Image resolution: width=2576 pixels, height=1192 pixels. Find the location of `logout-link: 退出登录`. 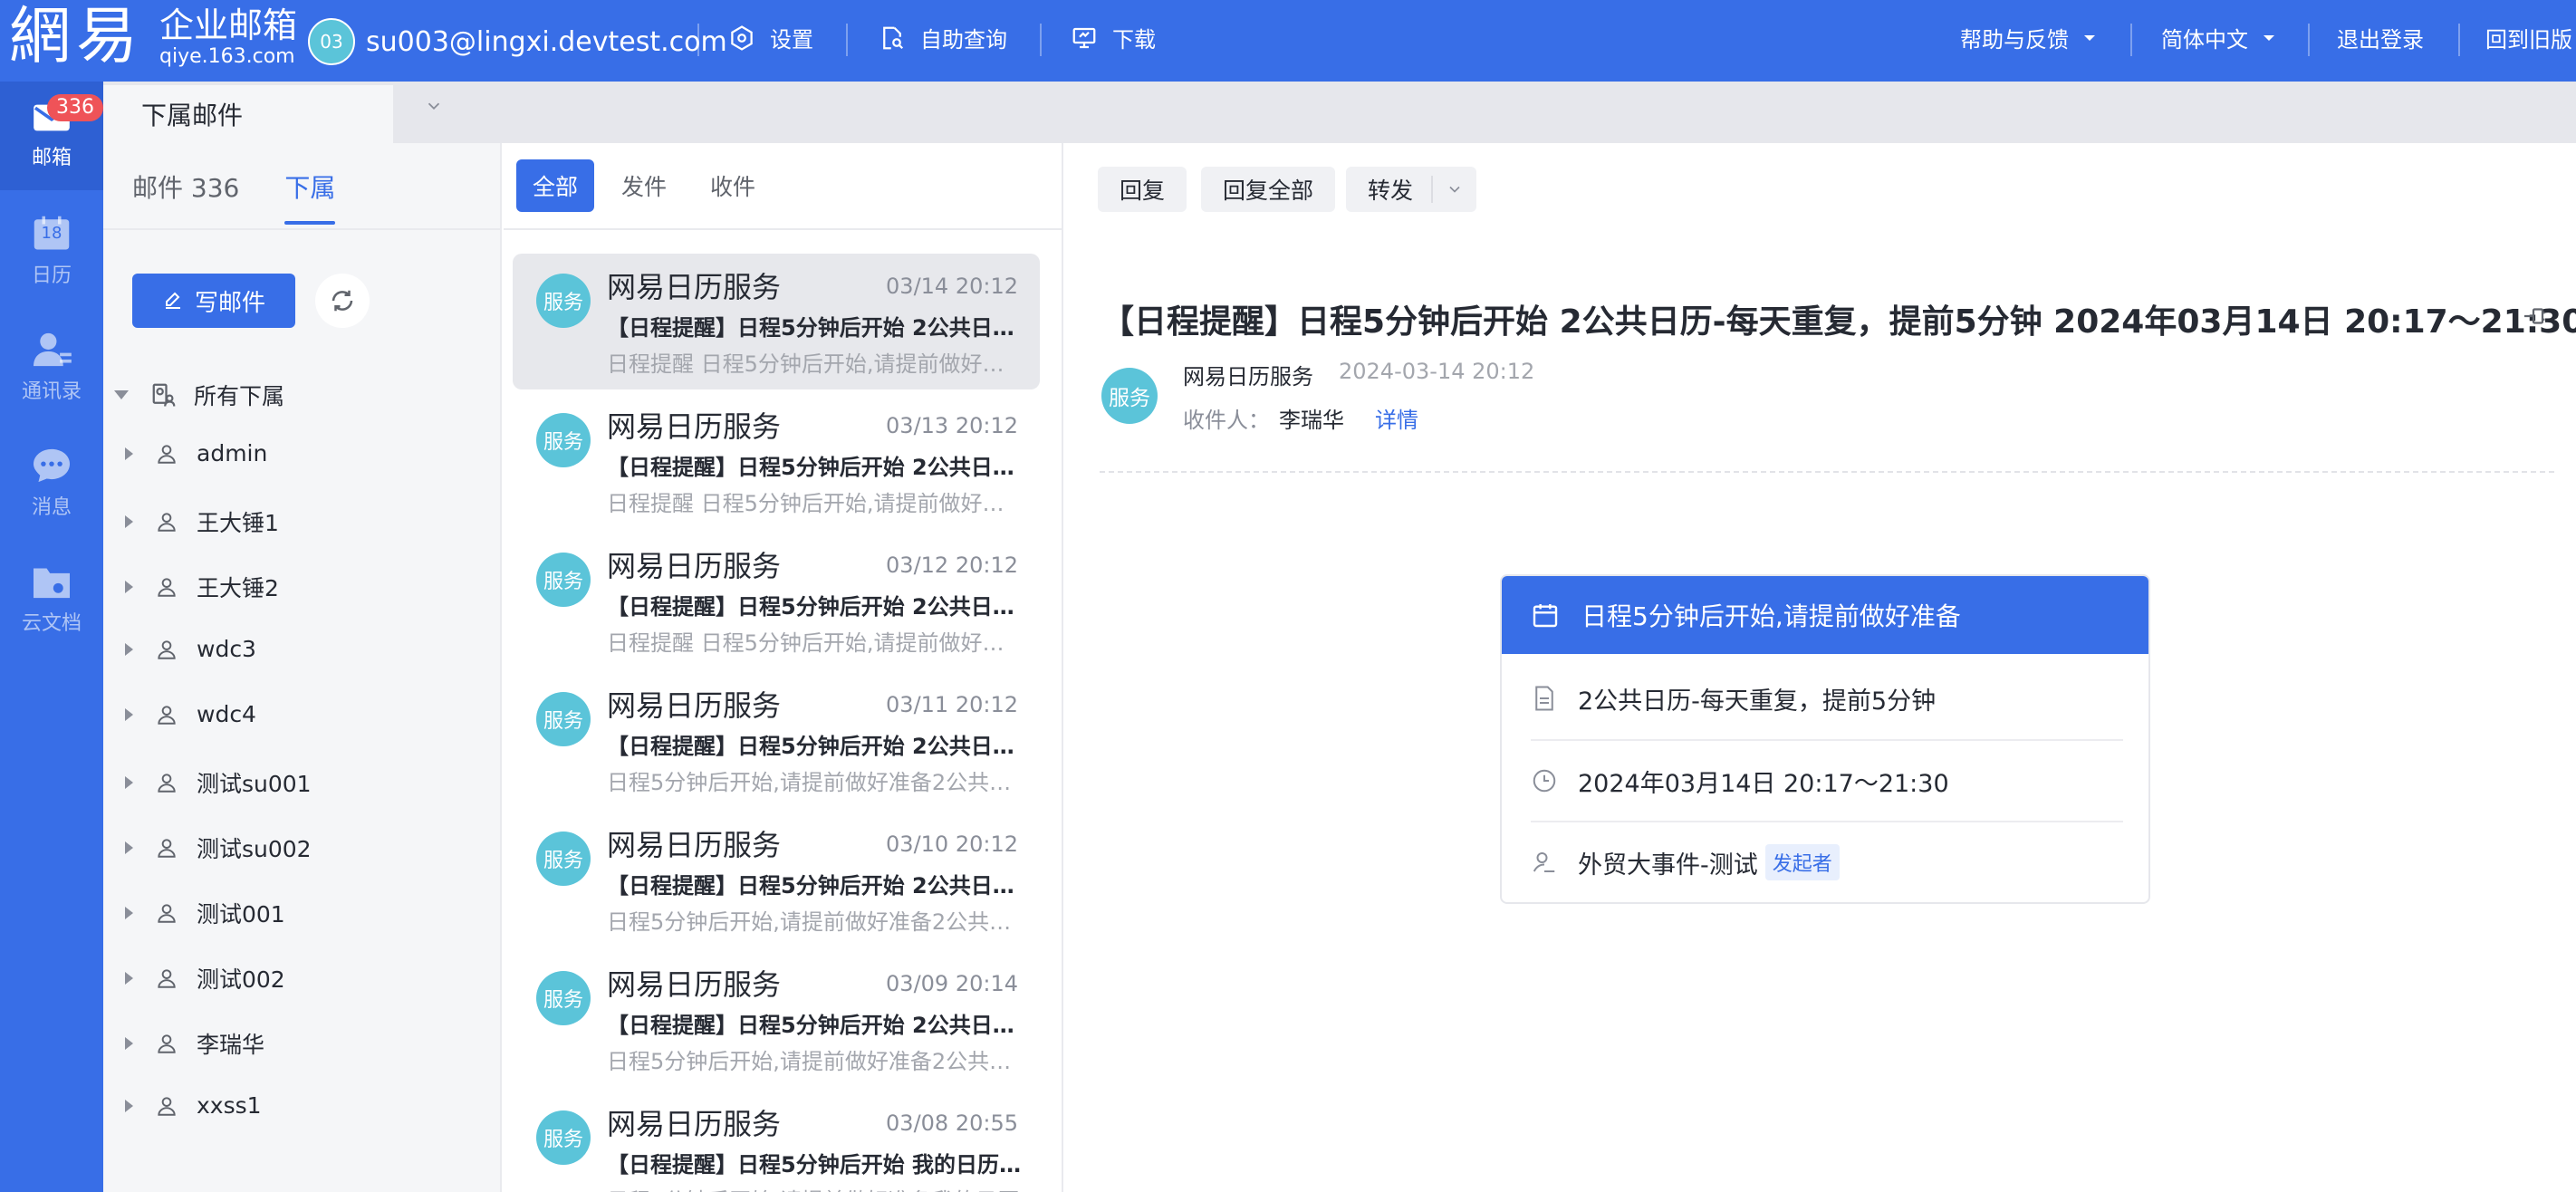

logout-link: 退出登录 is located at coordinates (2380, 37).